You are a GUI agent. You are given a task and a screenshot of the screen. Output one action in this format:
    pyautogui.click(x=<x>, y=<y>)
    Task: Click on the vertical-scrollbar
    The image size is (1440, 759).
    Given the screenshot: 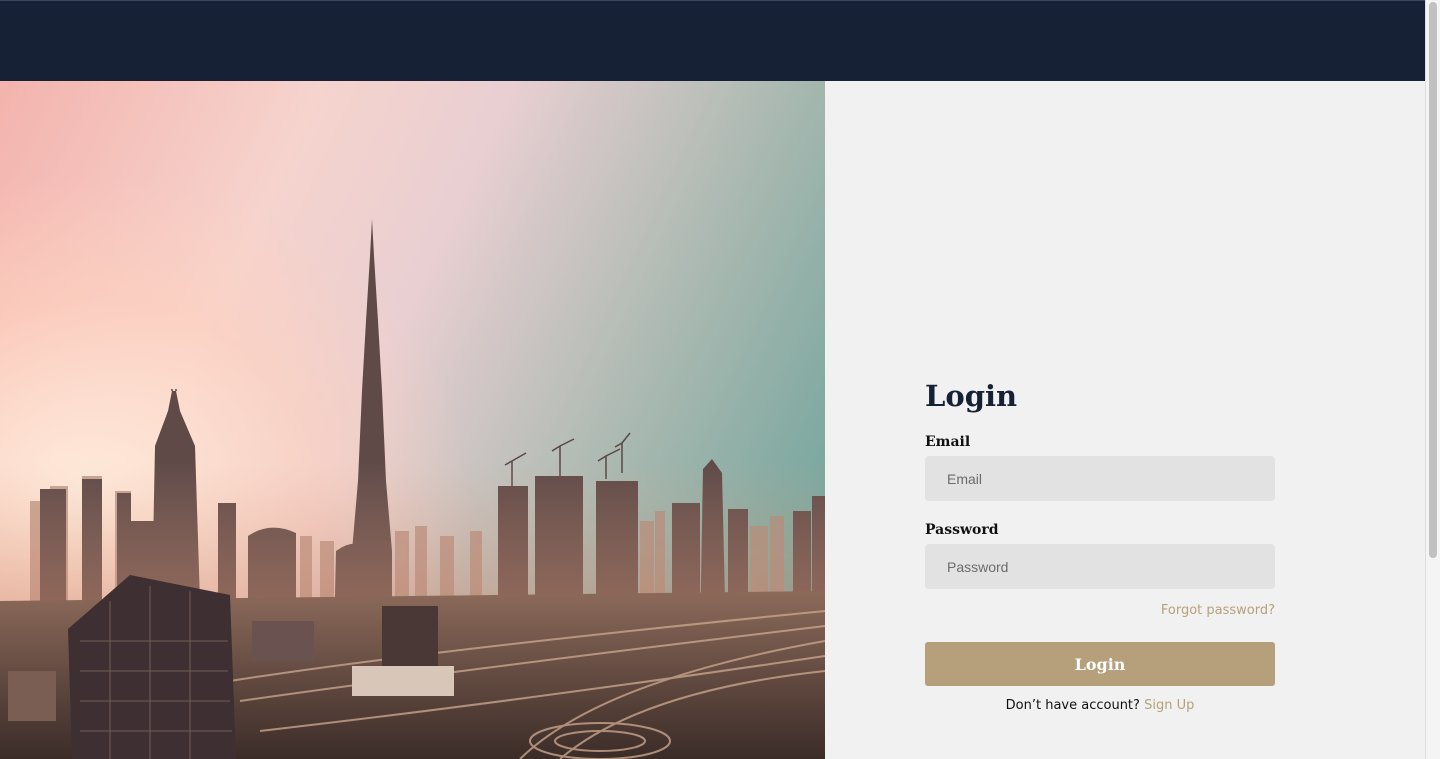 What is the action you would take?
    pyautogui.click(x=1432, y=379)
    